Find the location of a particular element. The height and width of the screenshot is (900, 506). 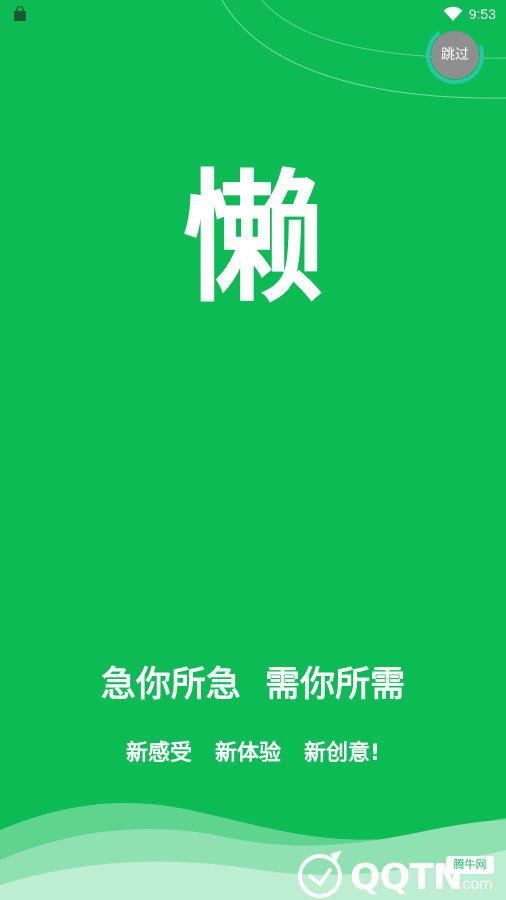

skip-control: 跳过 is located at coordinates (455, 55).